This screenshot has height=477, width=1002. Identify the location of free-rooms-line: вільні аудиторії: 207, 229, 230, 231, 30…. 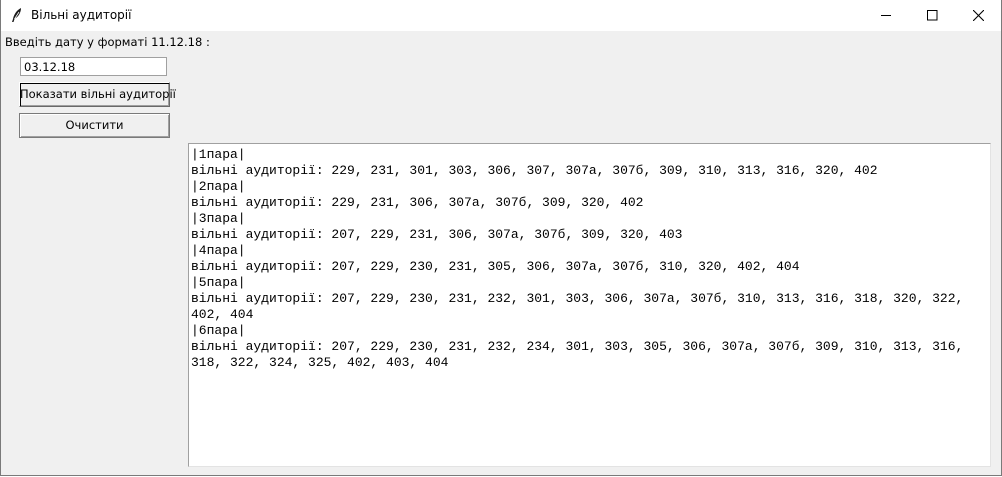
(495, 266).